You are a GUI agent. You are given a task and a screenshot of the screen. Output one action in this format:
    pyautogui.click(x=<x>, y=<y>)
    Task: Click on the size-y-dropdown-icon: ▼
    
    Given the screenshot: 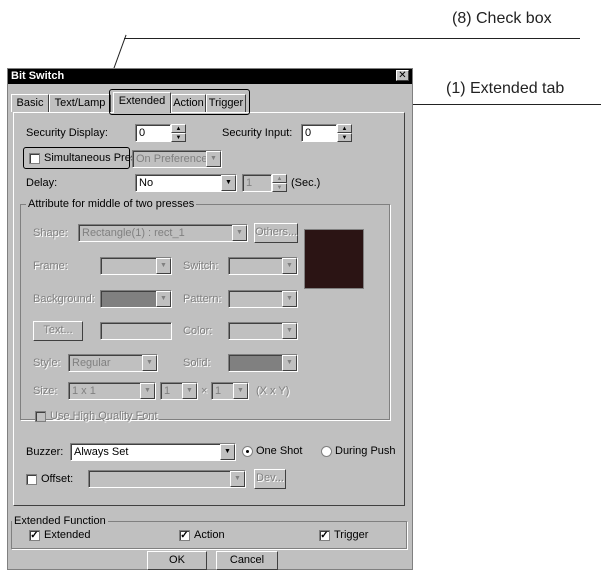 What is the action you would take?
    pyautogui.click(x=240, y=391)
    